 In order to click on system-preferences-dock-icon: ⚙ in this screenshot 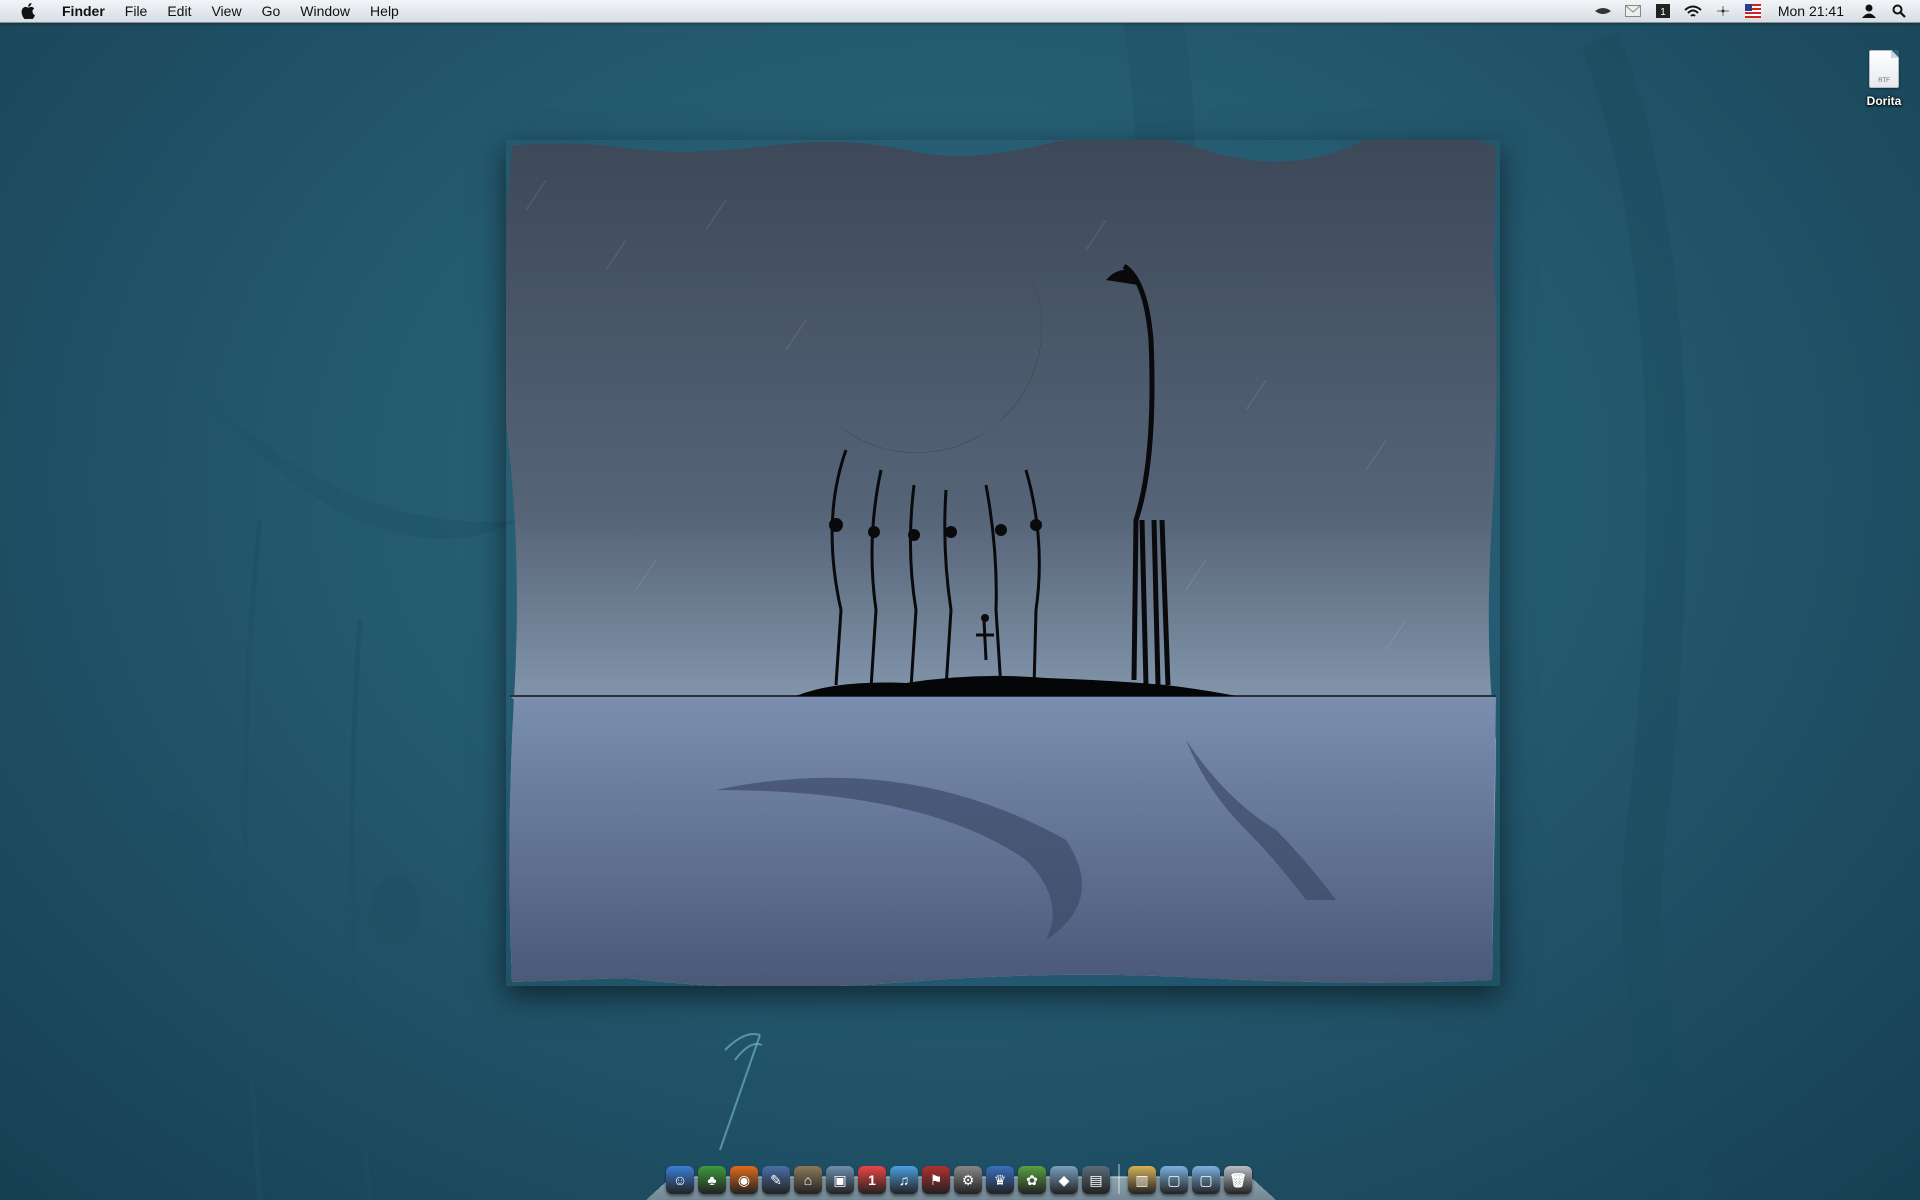, I will do `click(968, 1180)`.